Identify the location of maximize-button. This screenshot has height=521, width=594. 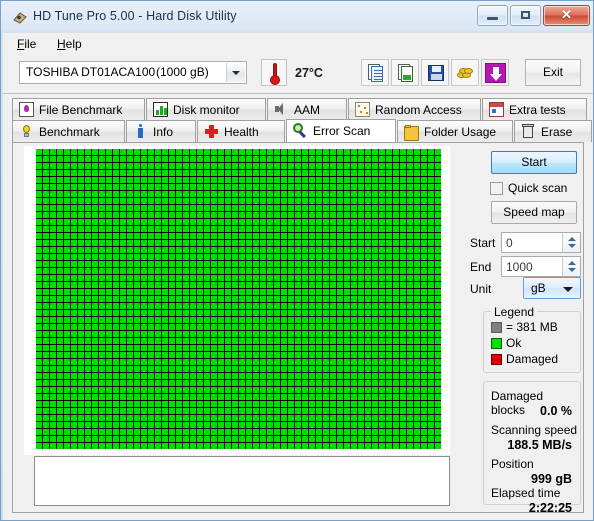
(525, 15).